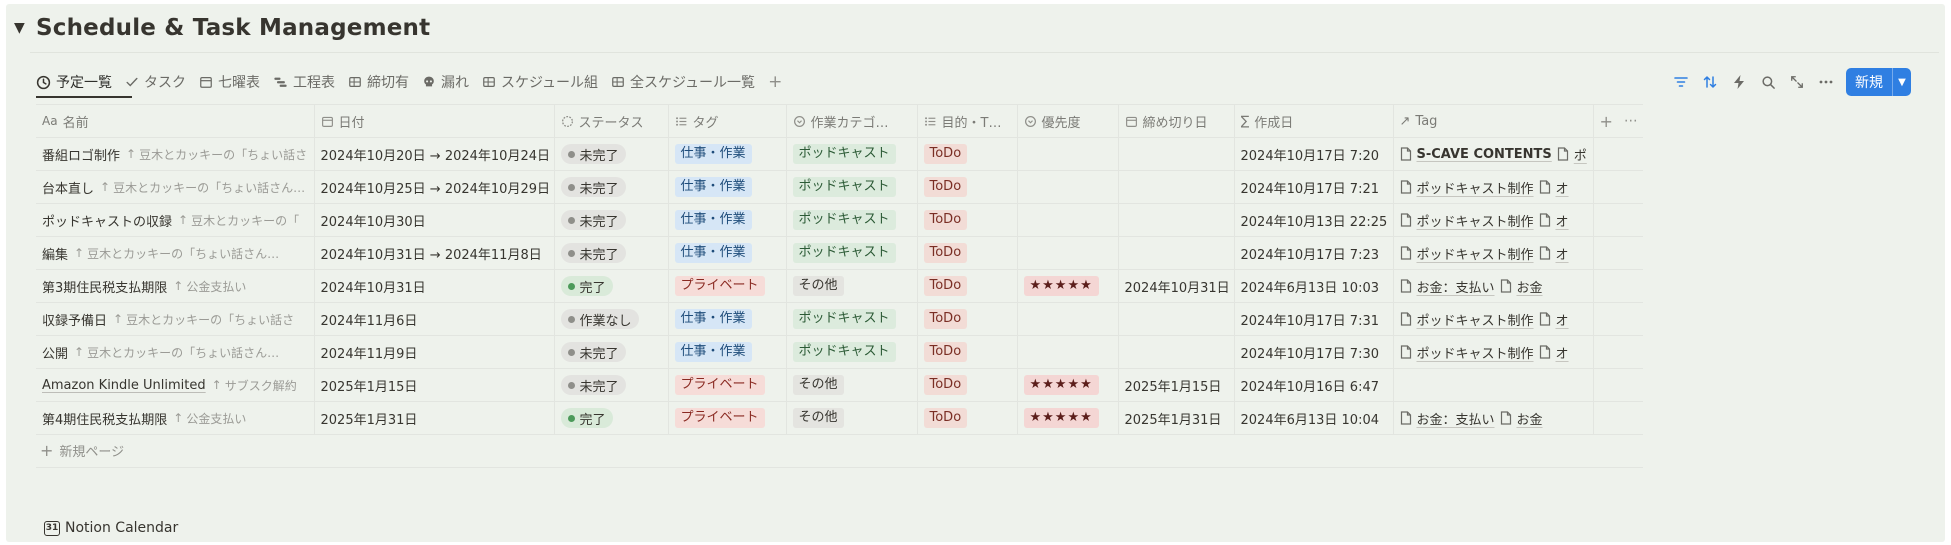  I want to click on row-name: ポッドキャストの収録, so click(107, 220).